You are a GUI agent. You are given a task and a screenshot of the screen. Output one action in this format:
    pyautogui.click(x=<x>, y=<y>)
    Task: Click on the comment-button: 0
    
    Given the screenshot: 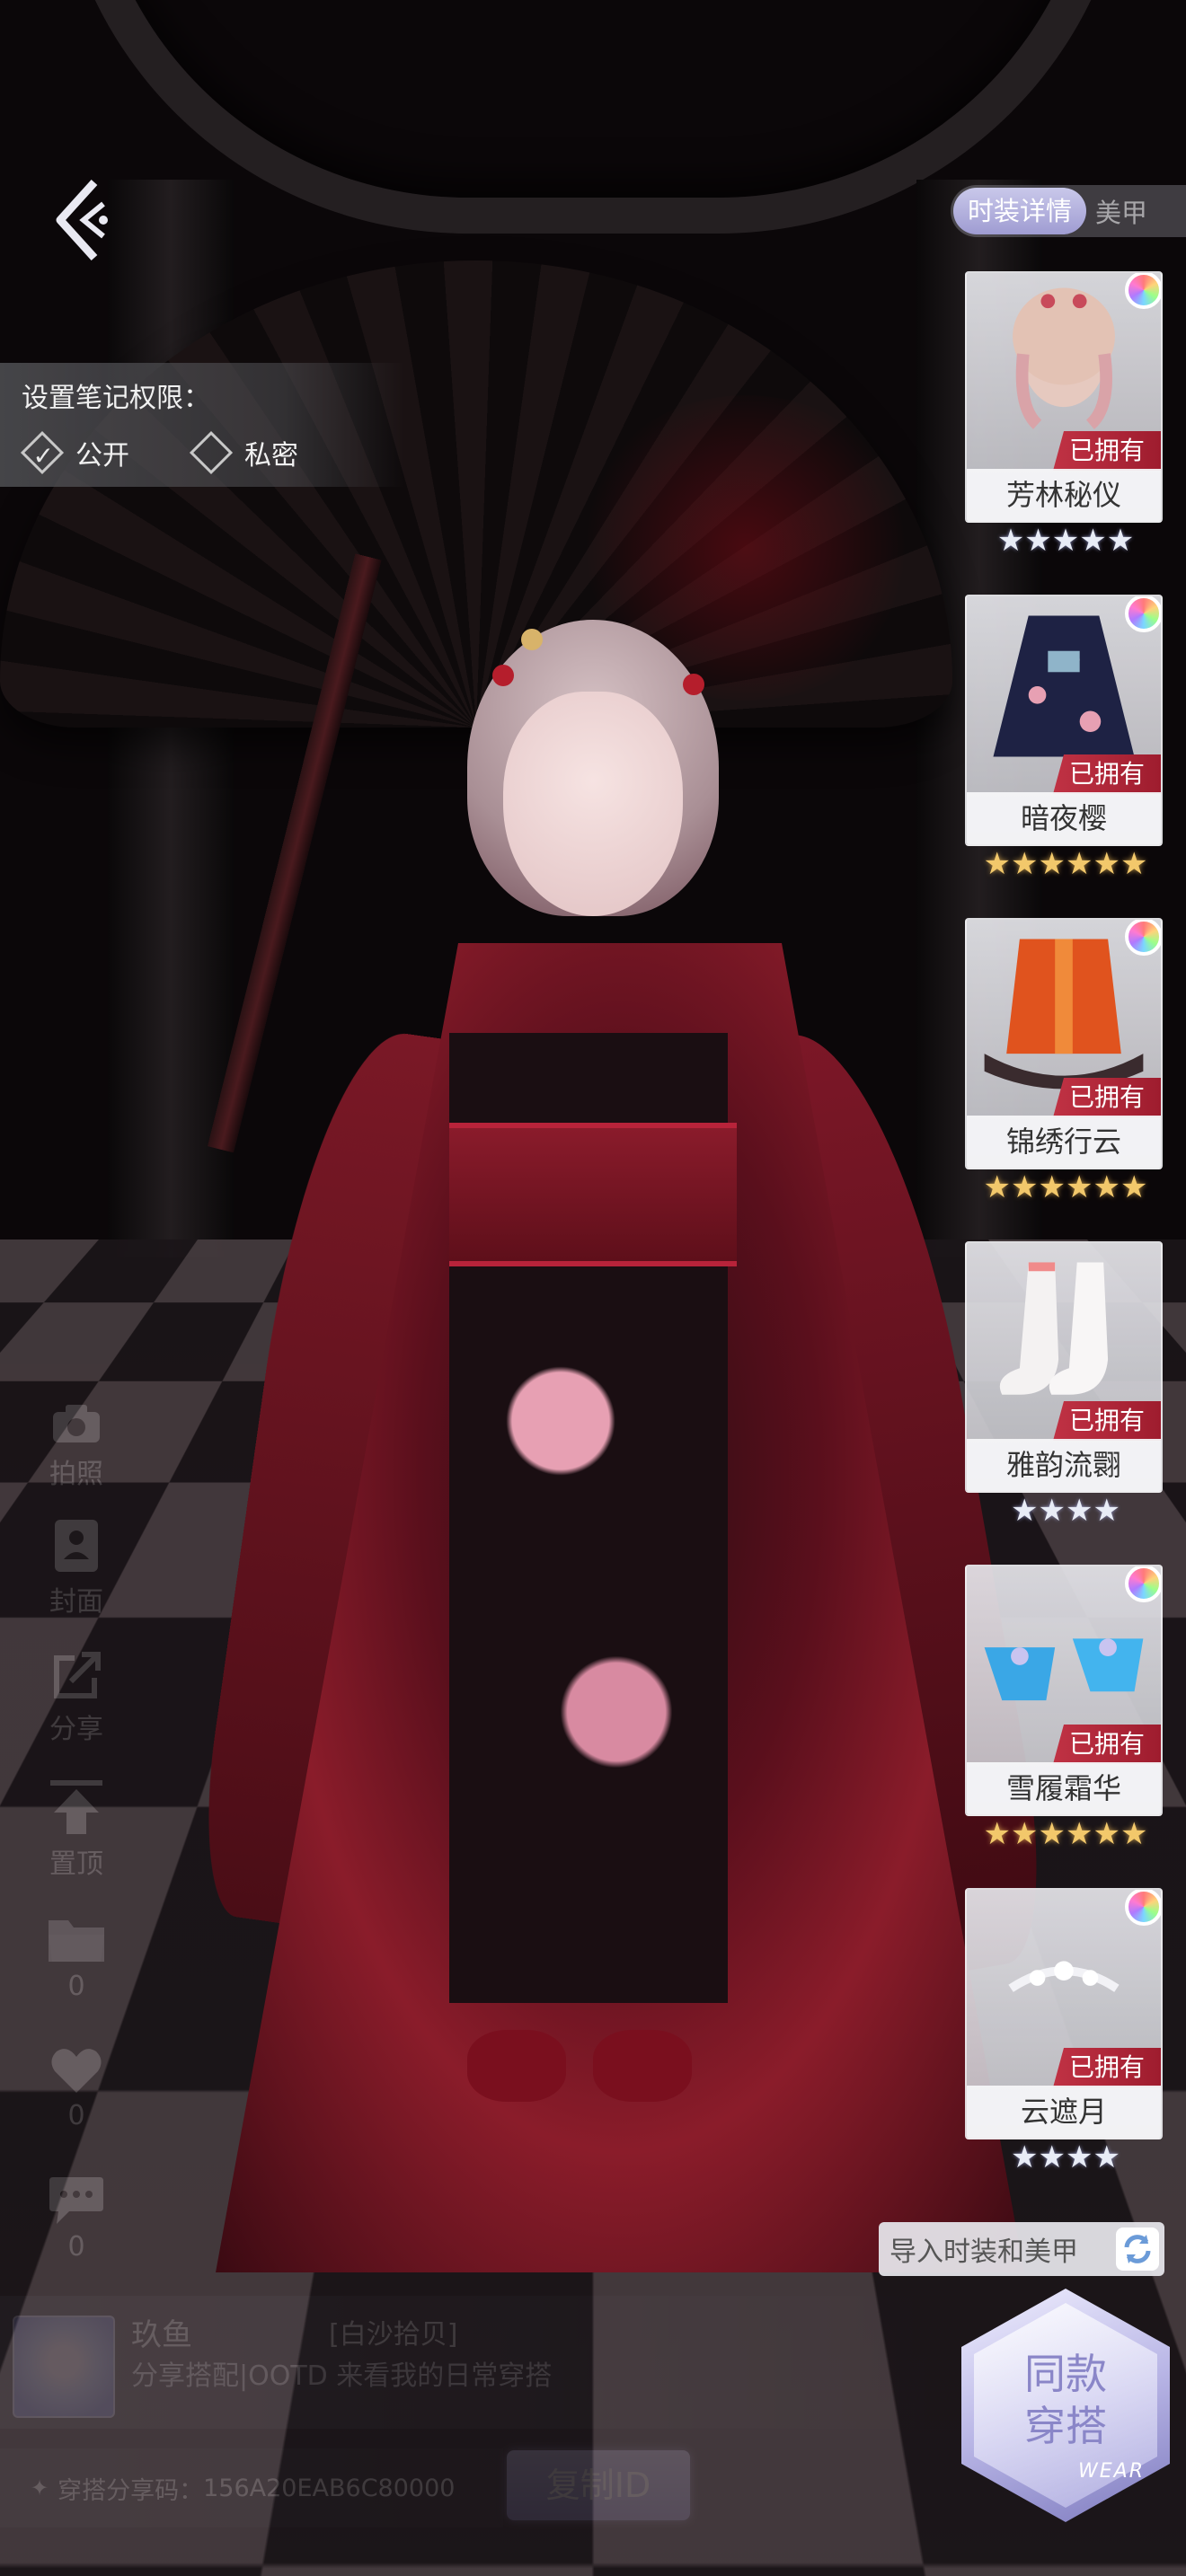 What is the action you would take?
    pyautogui.click(x=76, y=2218)
    